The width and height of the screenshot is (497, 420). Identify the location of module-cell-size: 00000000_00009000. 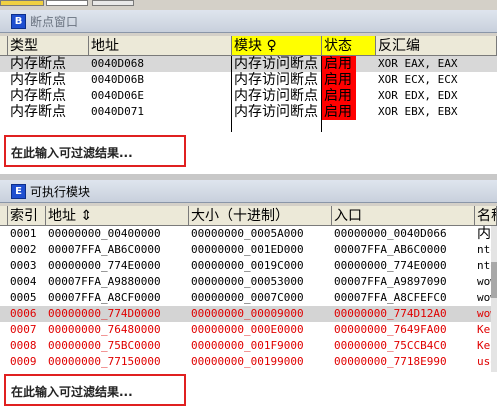
(247, 313).